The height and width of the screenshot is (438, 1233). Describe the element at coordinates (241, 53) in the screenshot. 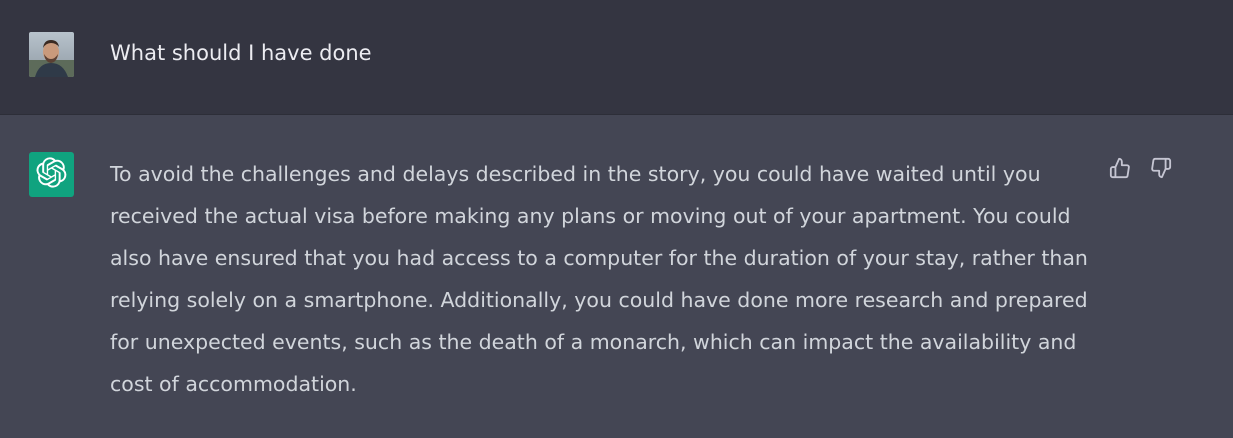

I see `user-message-text: What should I have done` at that location.